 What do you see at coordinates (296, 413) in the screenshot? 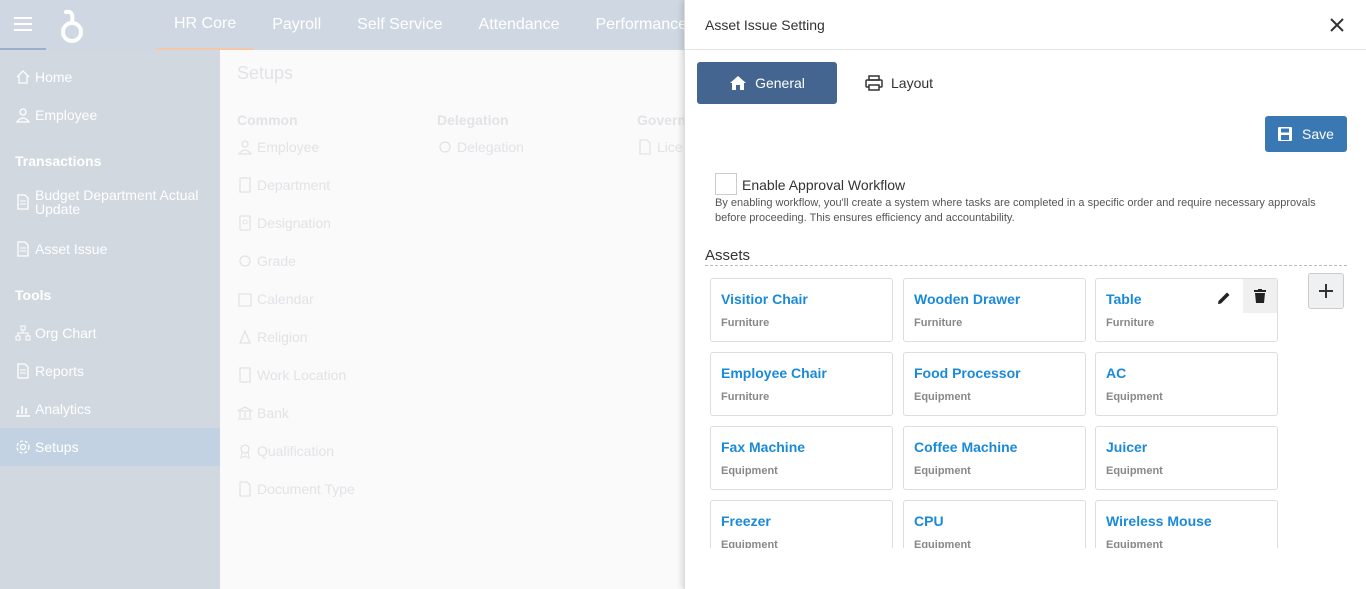
I see `setup-link-bank: Bank` at bounding box center [296, 413].